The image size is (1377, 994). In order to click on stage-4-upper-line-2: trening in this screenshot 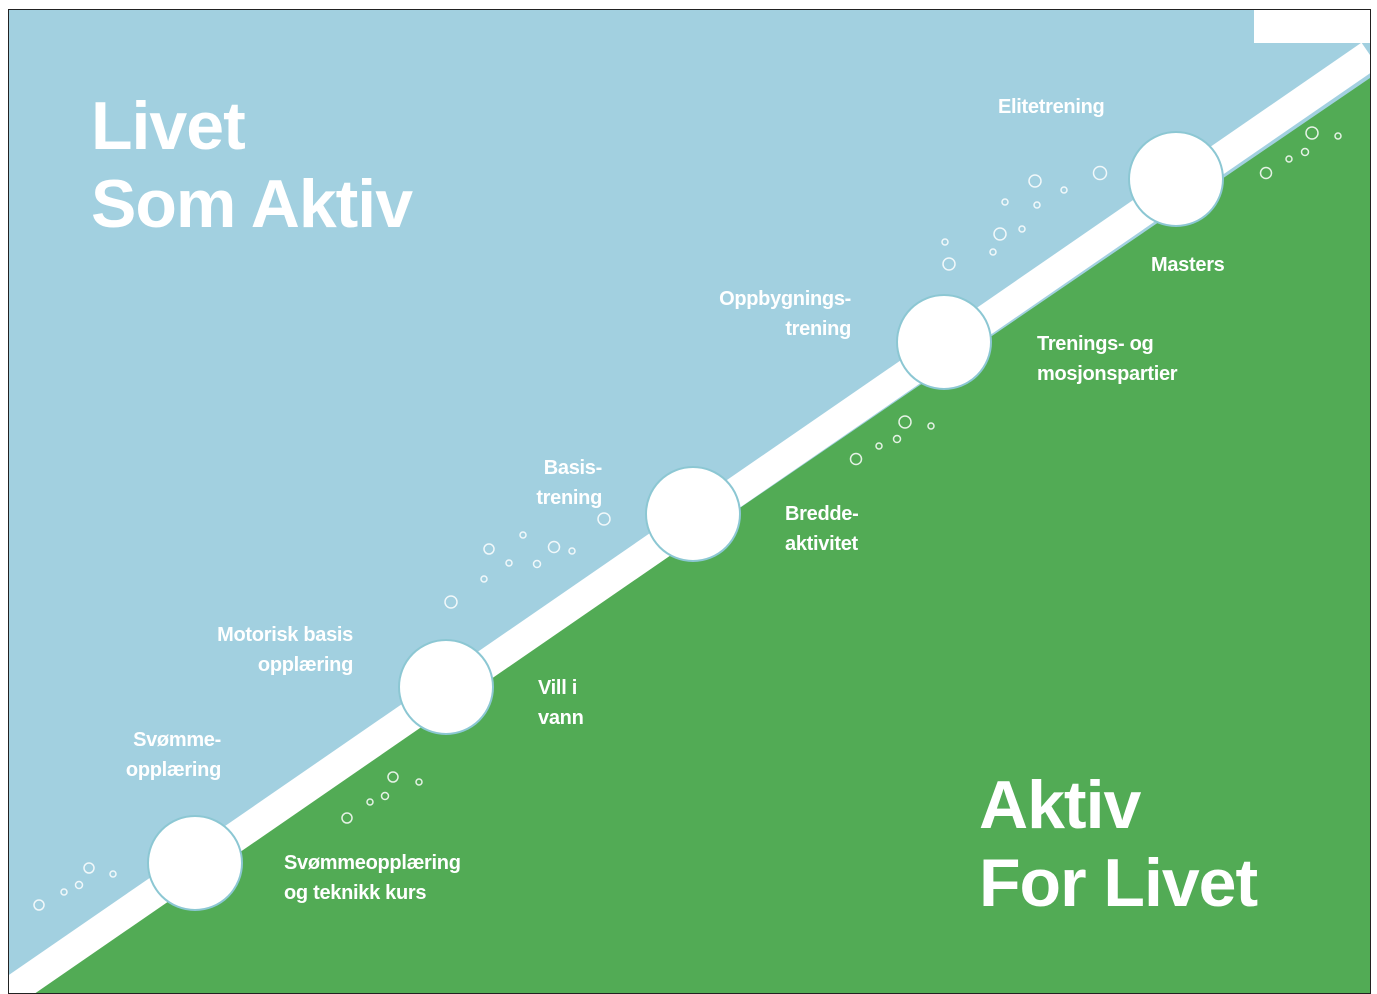, I will do `click(818, 329)`.